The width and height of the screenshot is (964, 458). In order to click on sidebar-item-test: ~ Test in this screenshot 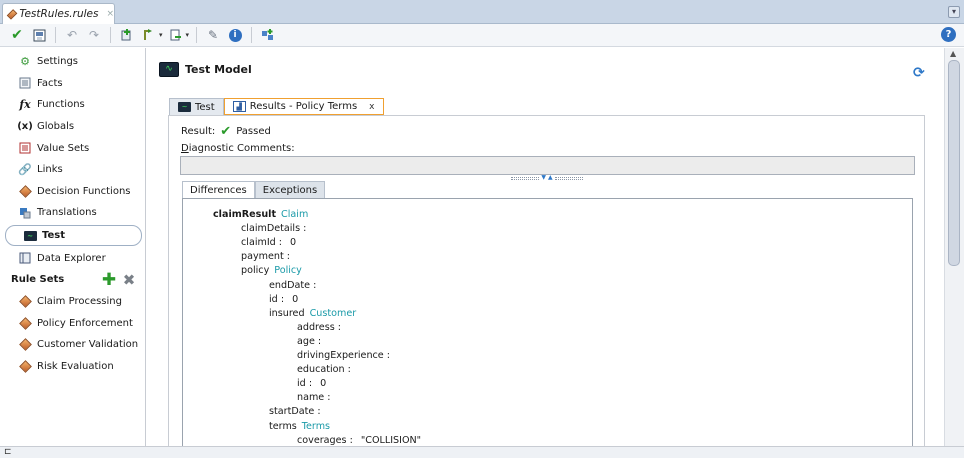, I will do `click(73, 235)`.